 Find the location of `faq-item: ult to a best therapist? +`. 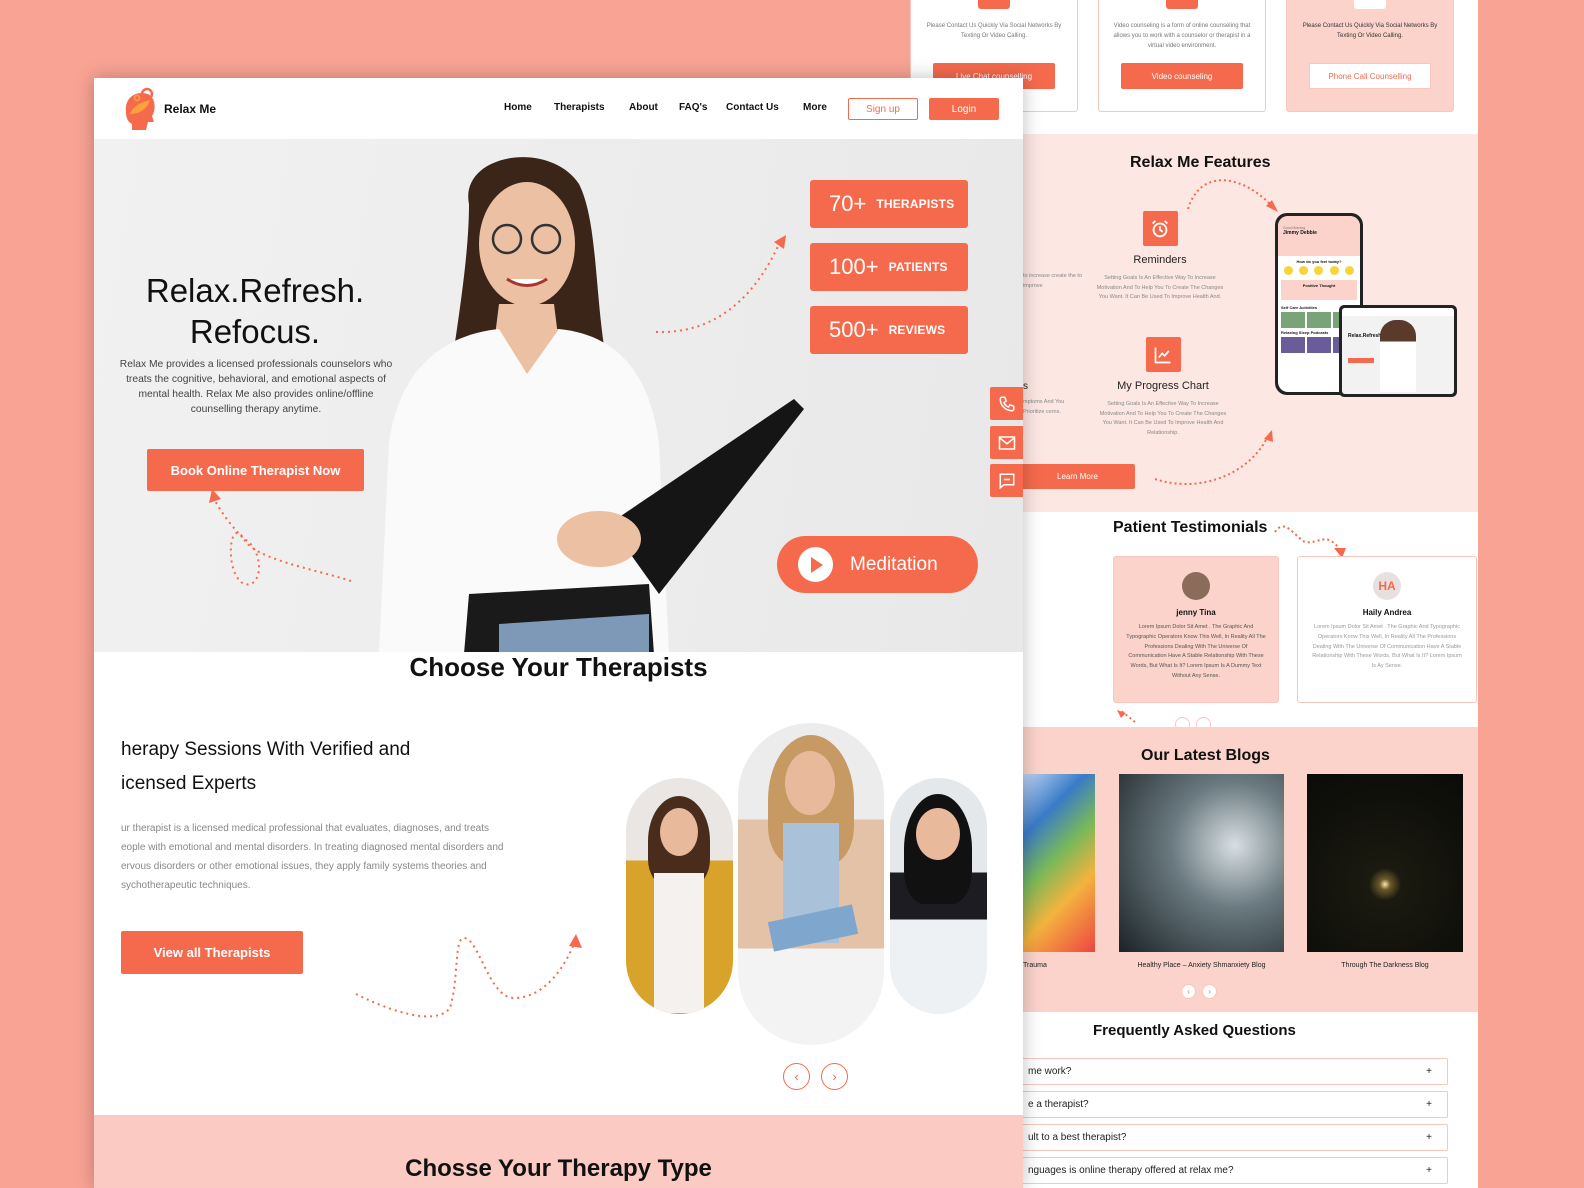

faq-item: ult to a best therapist? + is located at coordinates (1229, 1137).